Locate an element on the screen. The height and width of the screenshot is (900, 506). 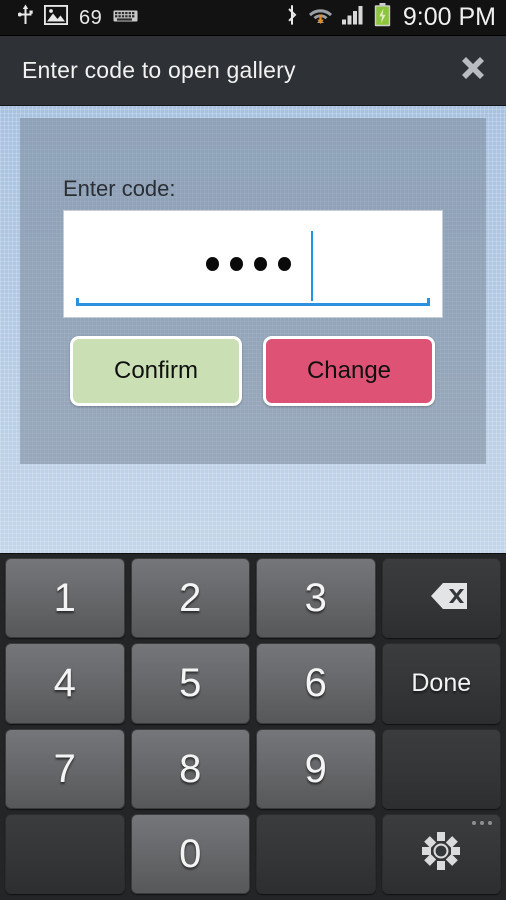
more-options-dots-icon is located at coordinates (482, 822).